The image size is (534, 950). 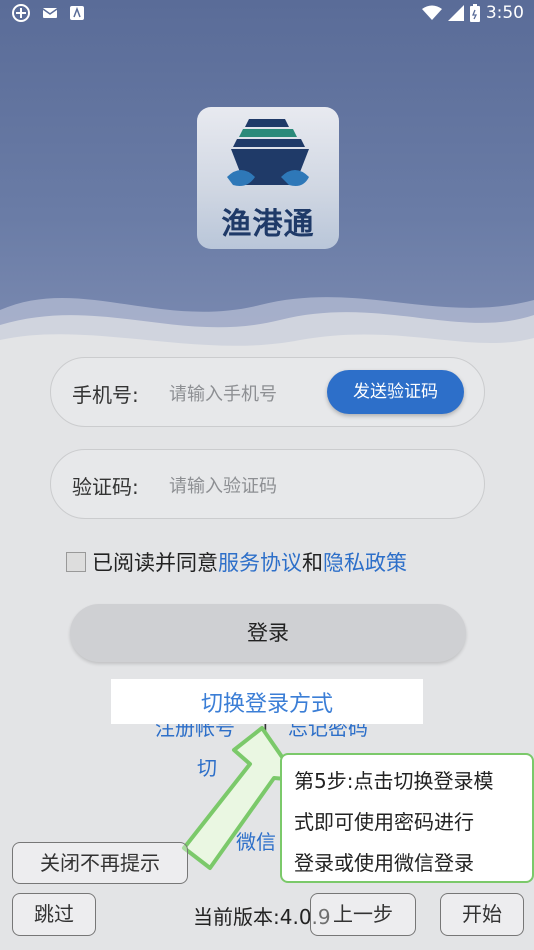 I want to click on status-bar: 3:50, so click(x=267, y=14).